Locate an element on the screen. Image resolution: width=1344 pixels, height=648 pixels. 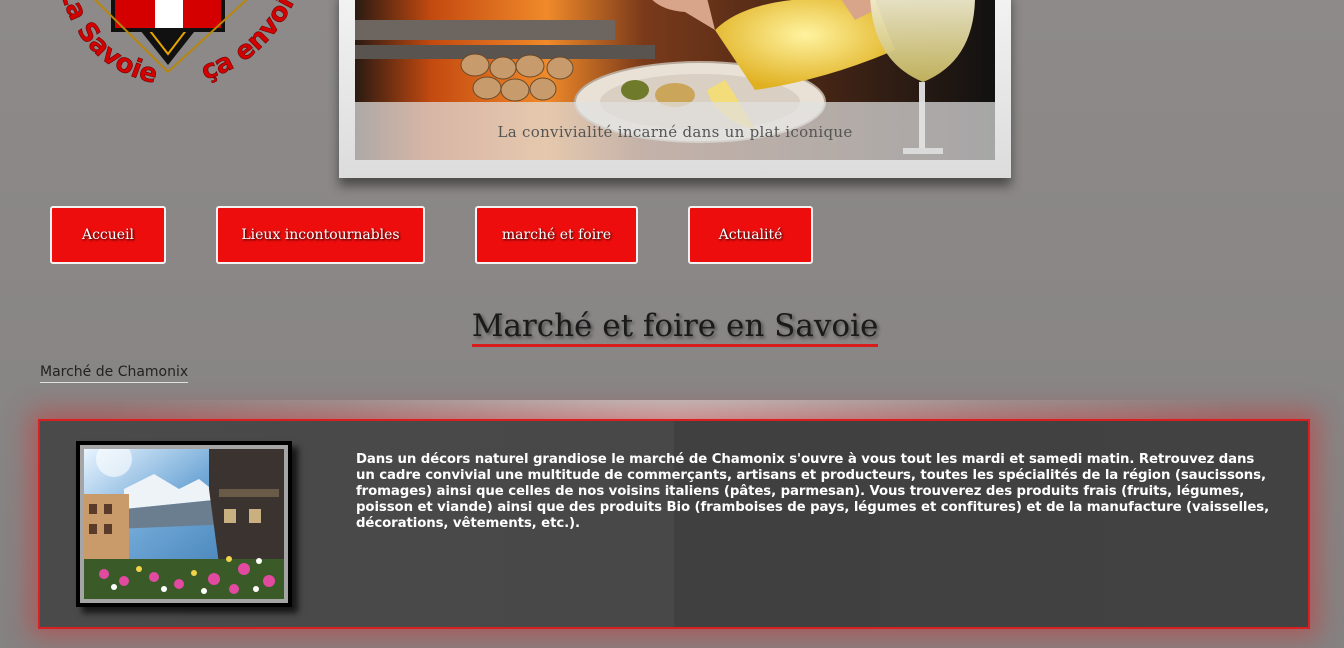
nav-lieux-button: Lieux incontournables is located at coordinates (320, 235).